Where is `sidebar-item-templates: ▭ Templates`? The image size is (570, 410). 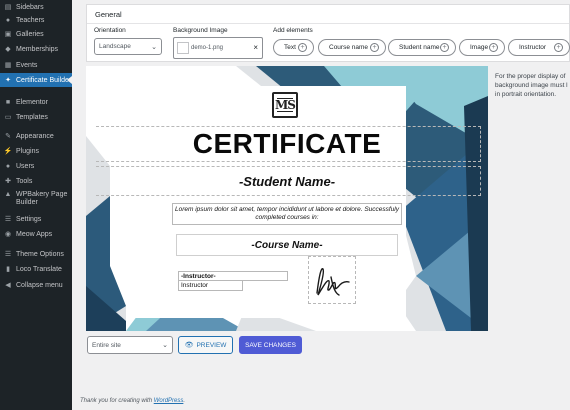 sidebar-item-templates: ▭ Templates is located at coordinates (36, 117).